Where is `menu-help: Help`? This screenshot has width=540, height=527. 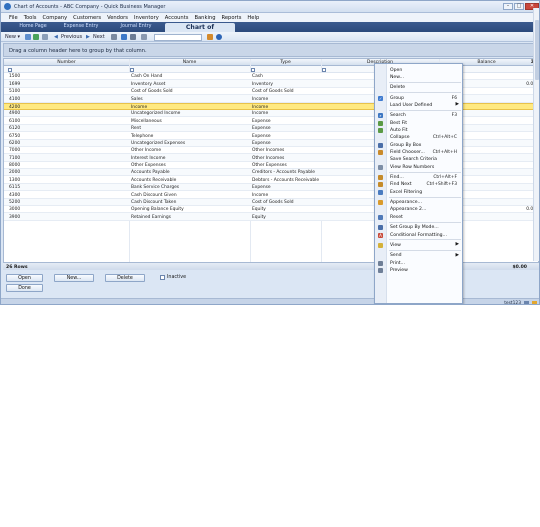 menu-help: Help is located at coordinates (255, 17).